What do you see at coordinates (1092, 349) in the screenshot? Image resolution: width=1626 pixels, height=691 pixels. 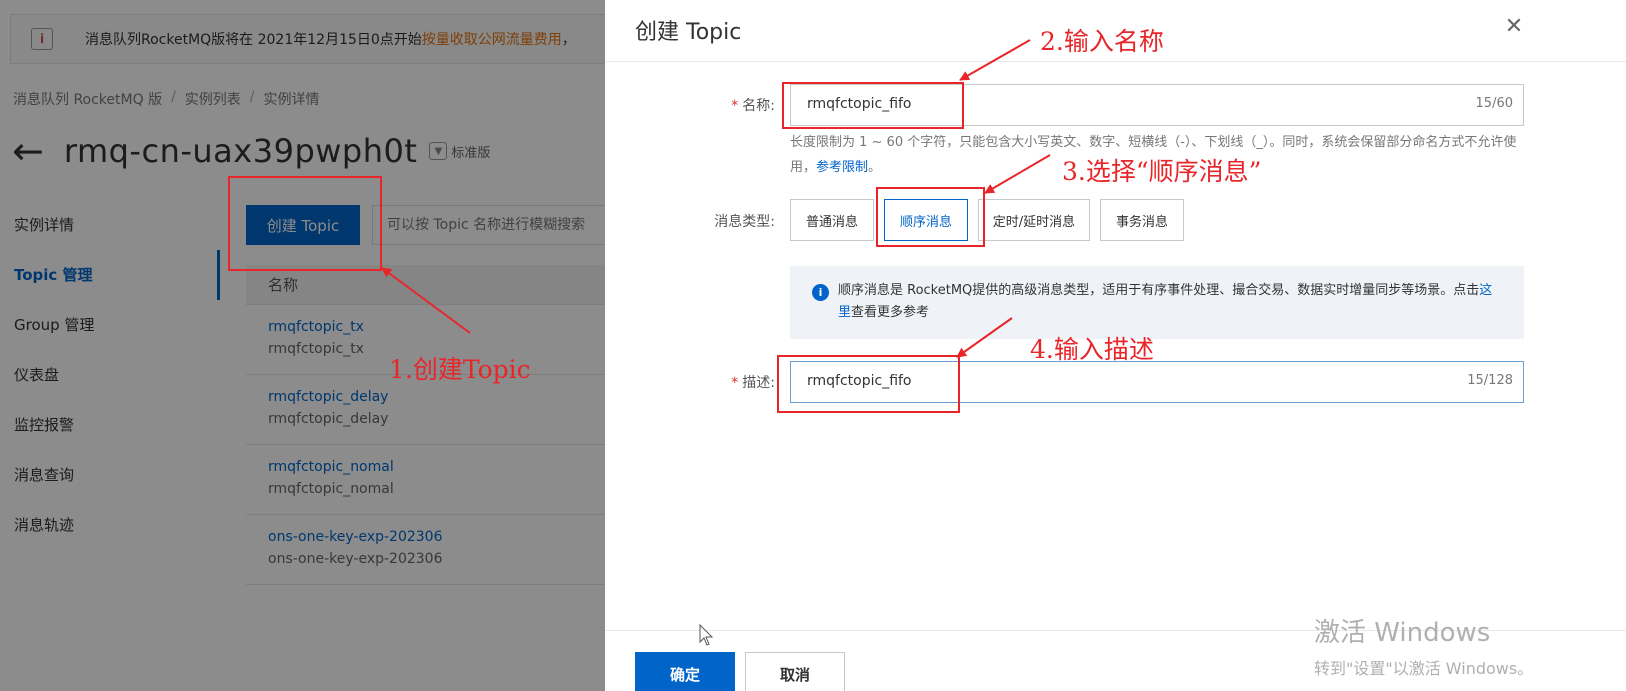 I see `annotation-step-4: 4.输入描述` at bounding box center [1092, 349].